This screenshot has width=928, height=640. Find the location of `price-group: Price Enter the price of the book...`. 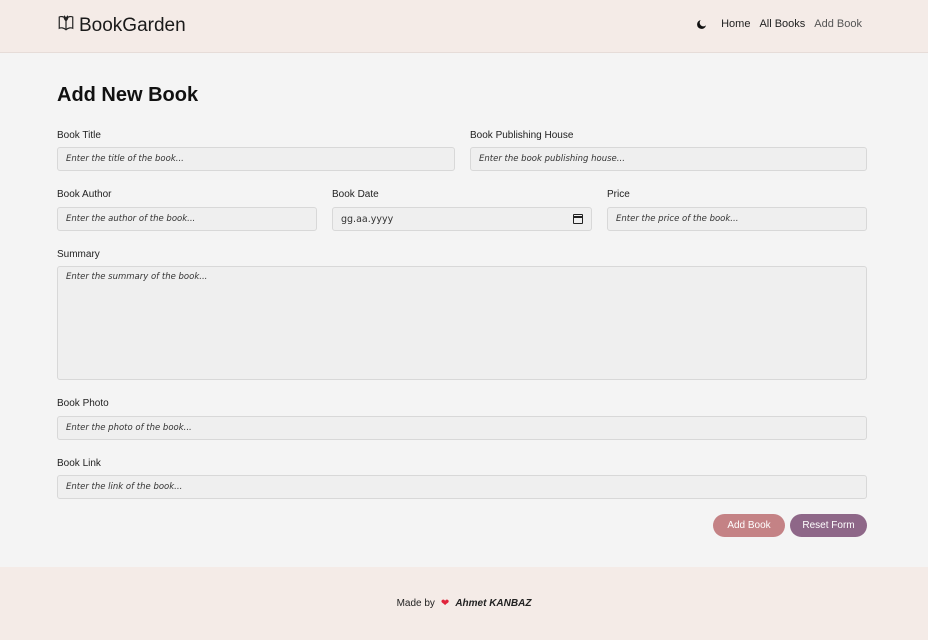

price-group: Price Enter the price of the book... is located at coordinates (737, 209).